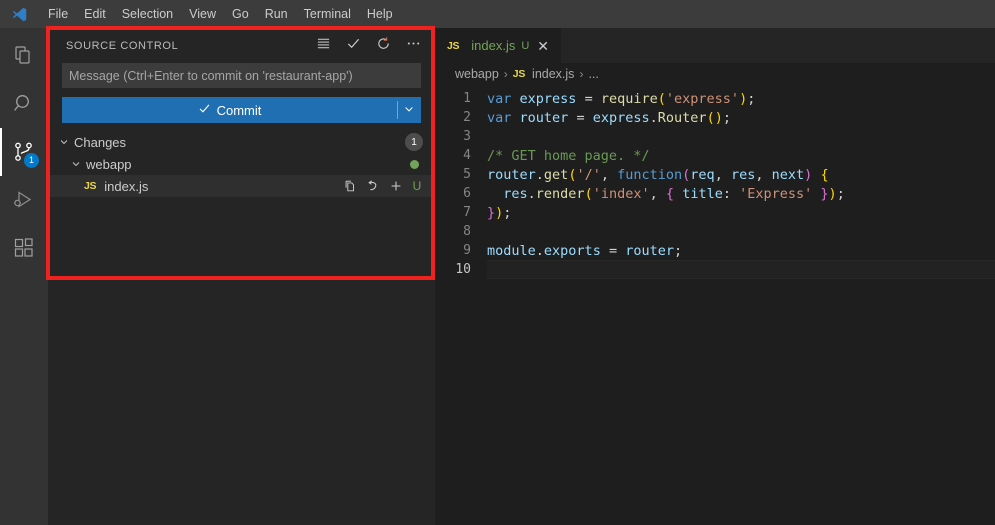 This screenshot has width=995, height=525. Describe the element at coordinates (202, 14) in the screenshot. I see `menu-view: View` at that location.